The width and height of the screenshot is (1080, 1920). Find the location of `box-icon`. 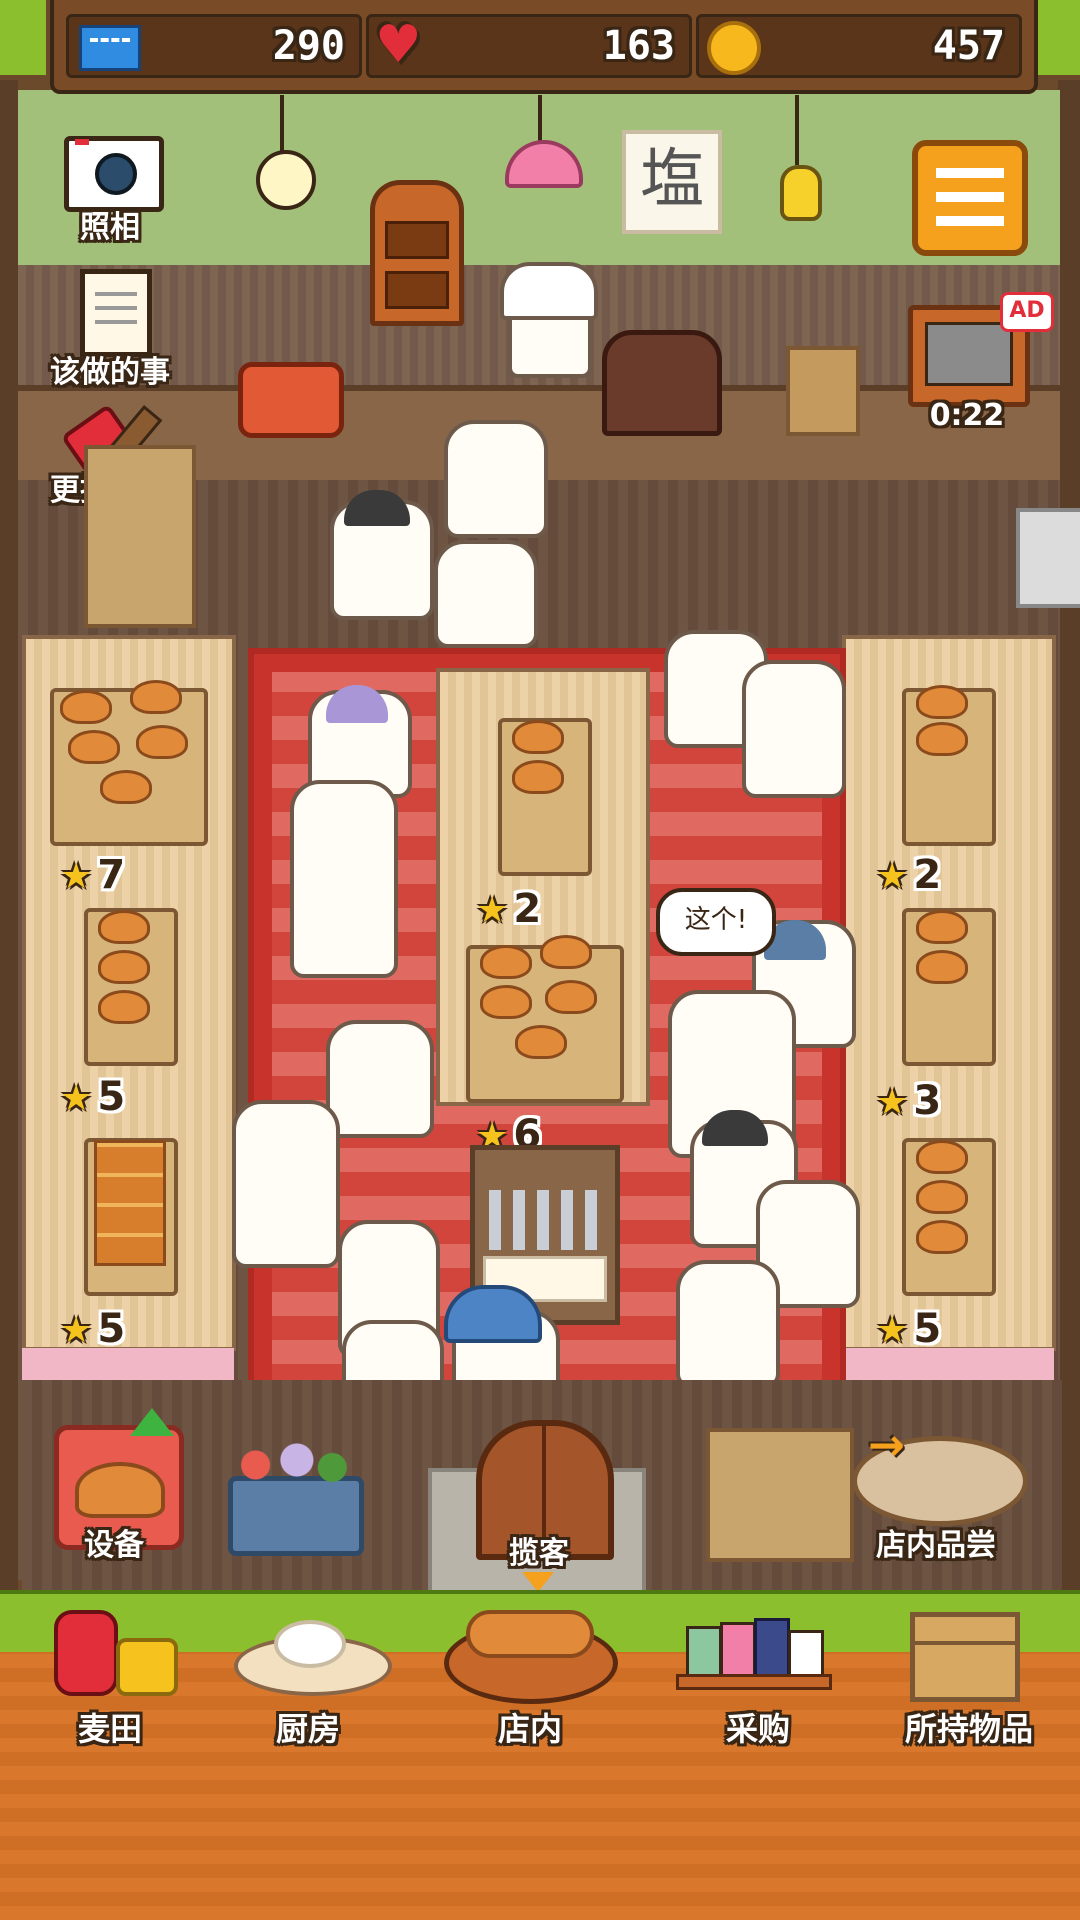

box-icon is located at coordinates (823, 391).